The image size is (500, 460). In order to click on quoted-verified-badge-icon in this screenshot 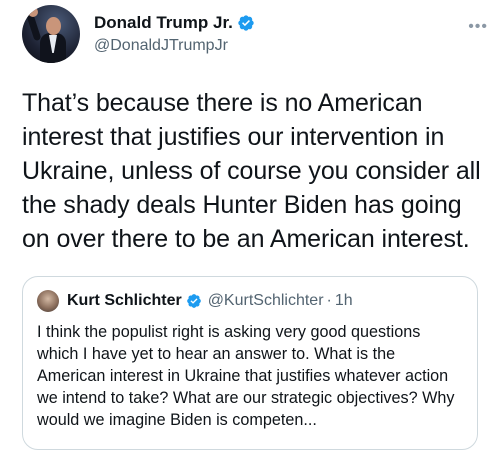, I will do `click(193, 301)`.